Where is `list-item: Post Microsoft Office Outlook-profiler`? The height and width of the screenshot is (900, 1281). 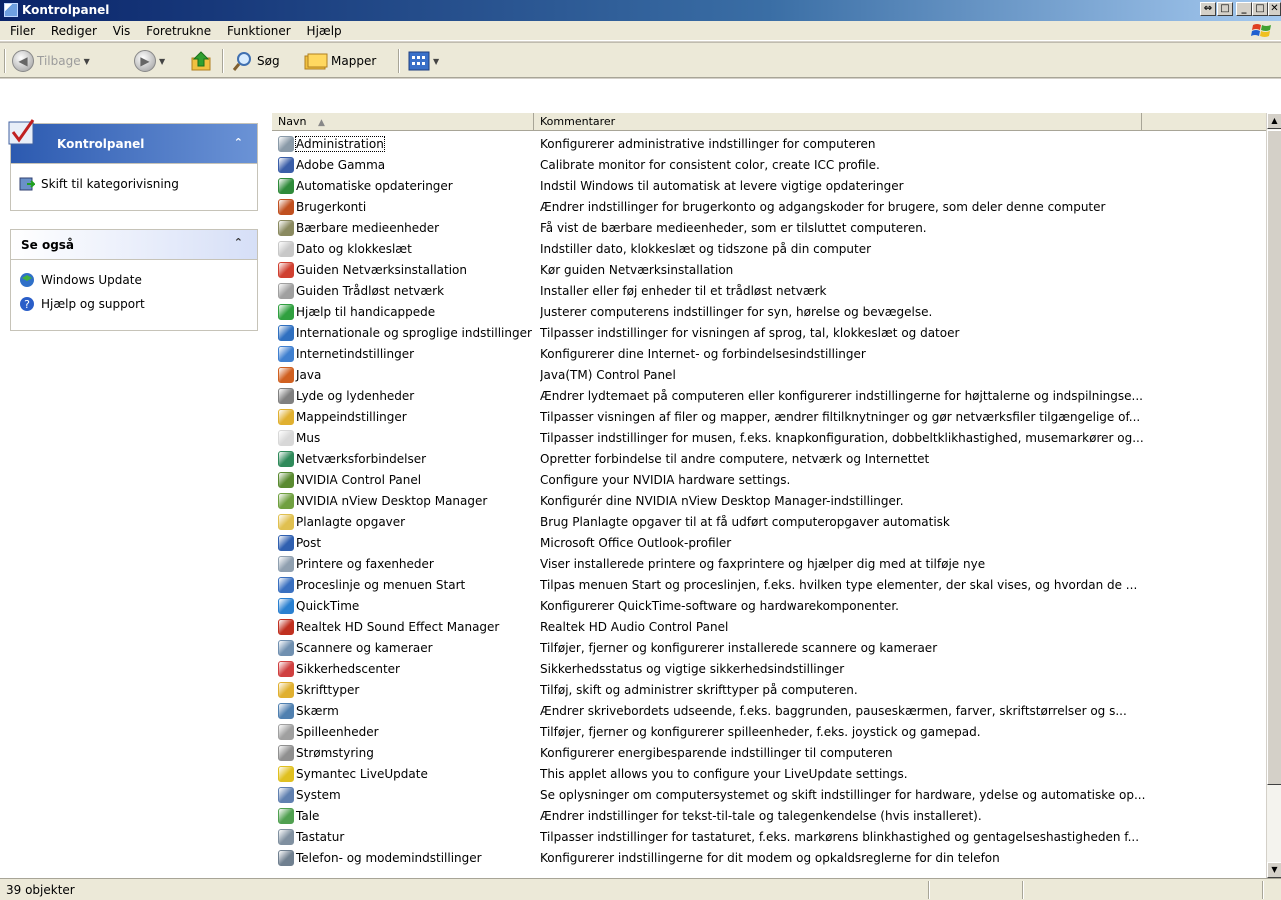
list-item: Post Microsoft Office Outlook-profiler is located at coordinates (769, 543).